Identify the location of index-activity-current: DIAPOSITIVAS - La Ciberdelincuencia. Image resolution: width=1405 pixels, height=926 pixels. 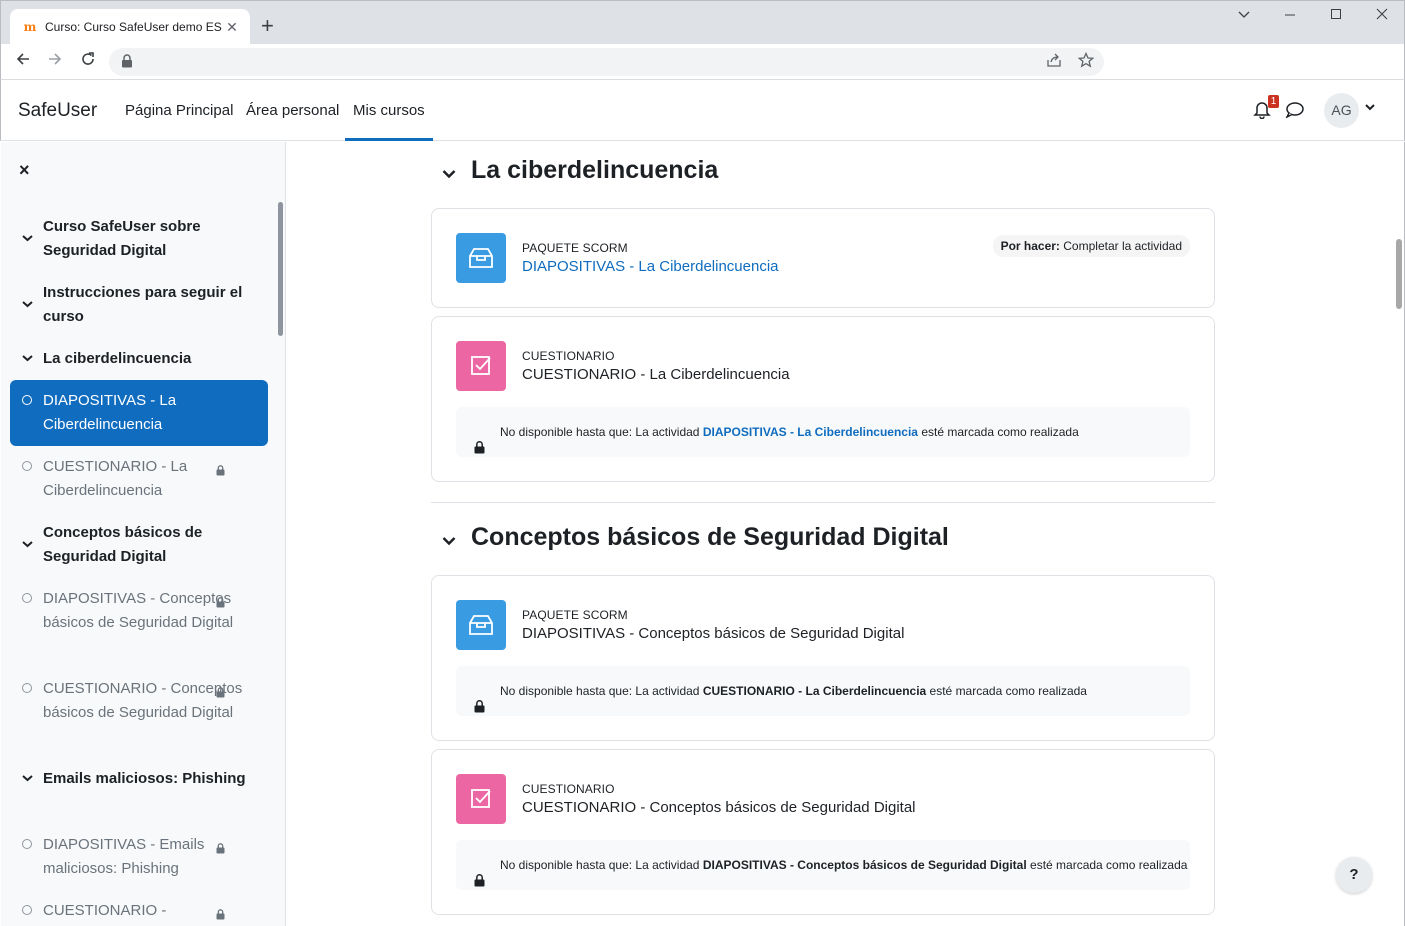
(139, 413).